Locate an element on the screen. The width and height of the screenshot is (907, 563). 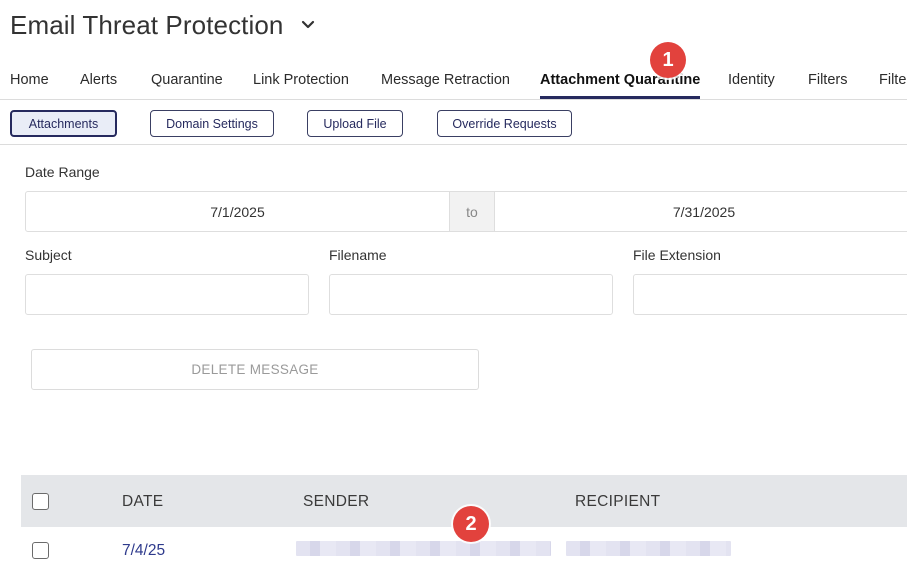
tab-link-protection: Link Protection is located at coordinates (301, 85).